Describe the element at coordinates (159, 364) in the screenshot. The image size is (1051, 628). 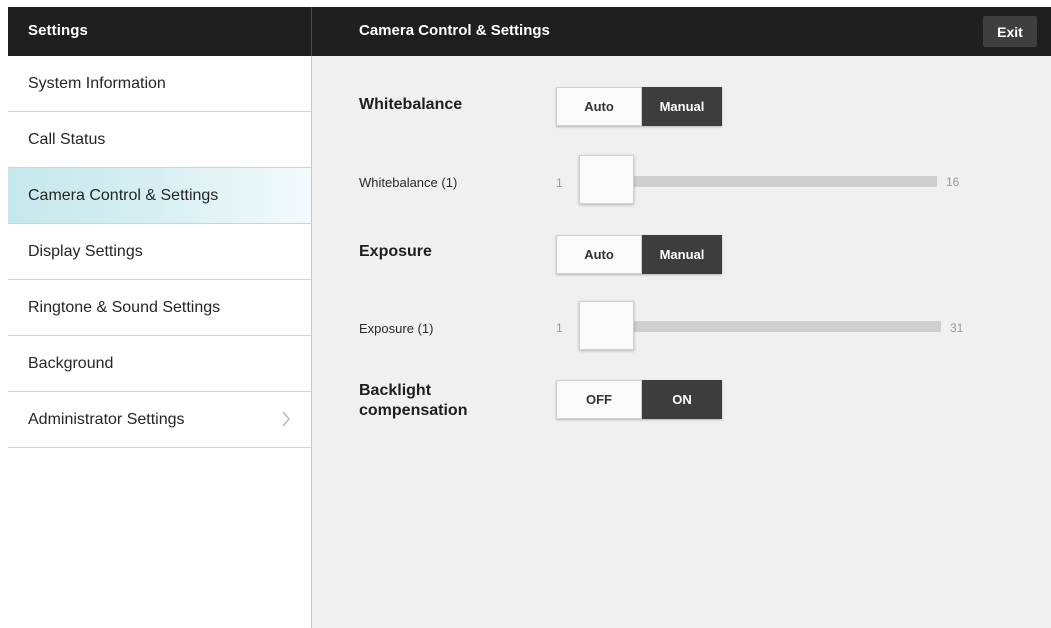
I see `sidebar-item-background: Background` at that location.